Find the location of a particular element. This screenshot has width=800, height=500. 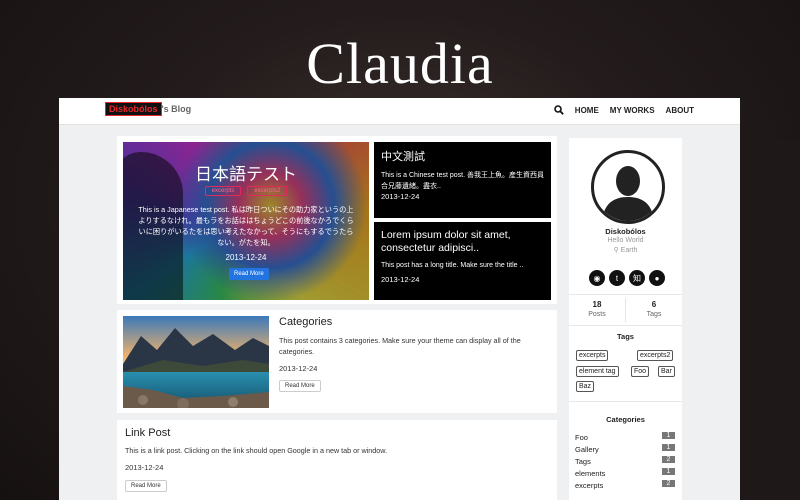

search-icon is located at coordinates (558, 110).